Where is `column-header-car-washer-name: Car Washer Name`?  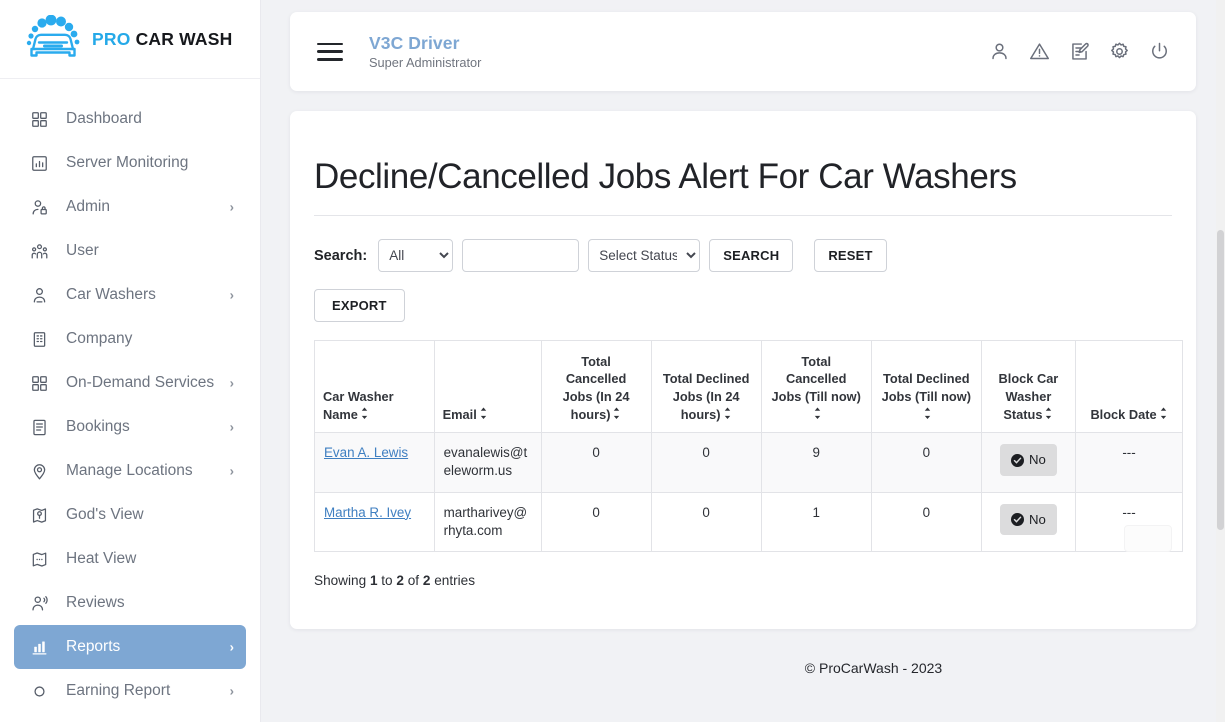
column-header-car-washer-name: Car Washer Name is located at coordinates (374, 387).